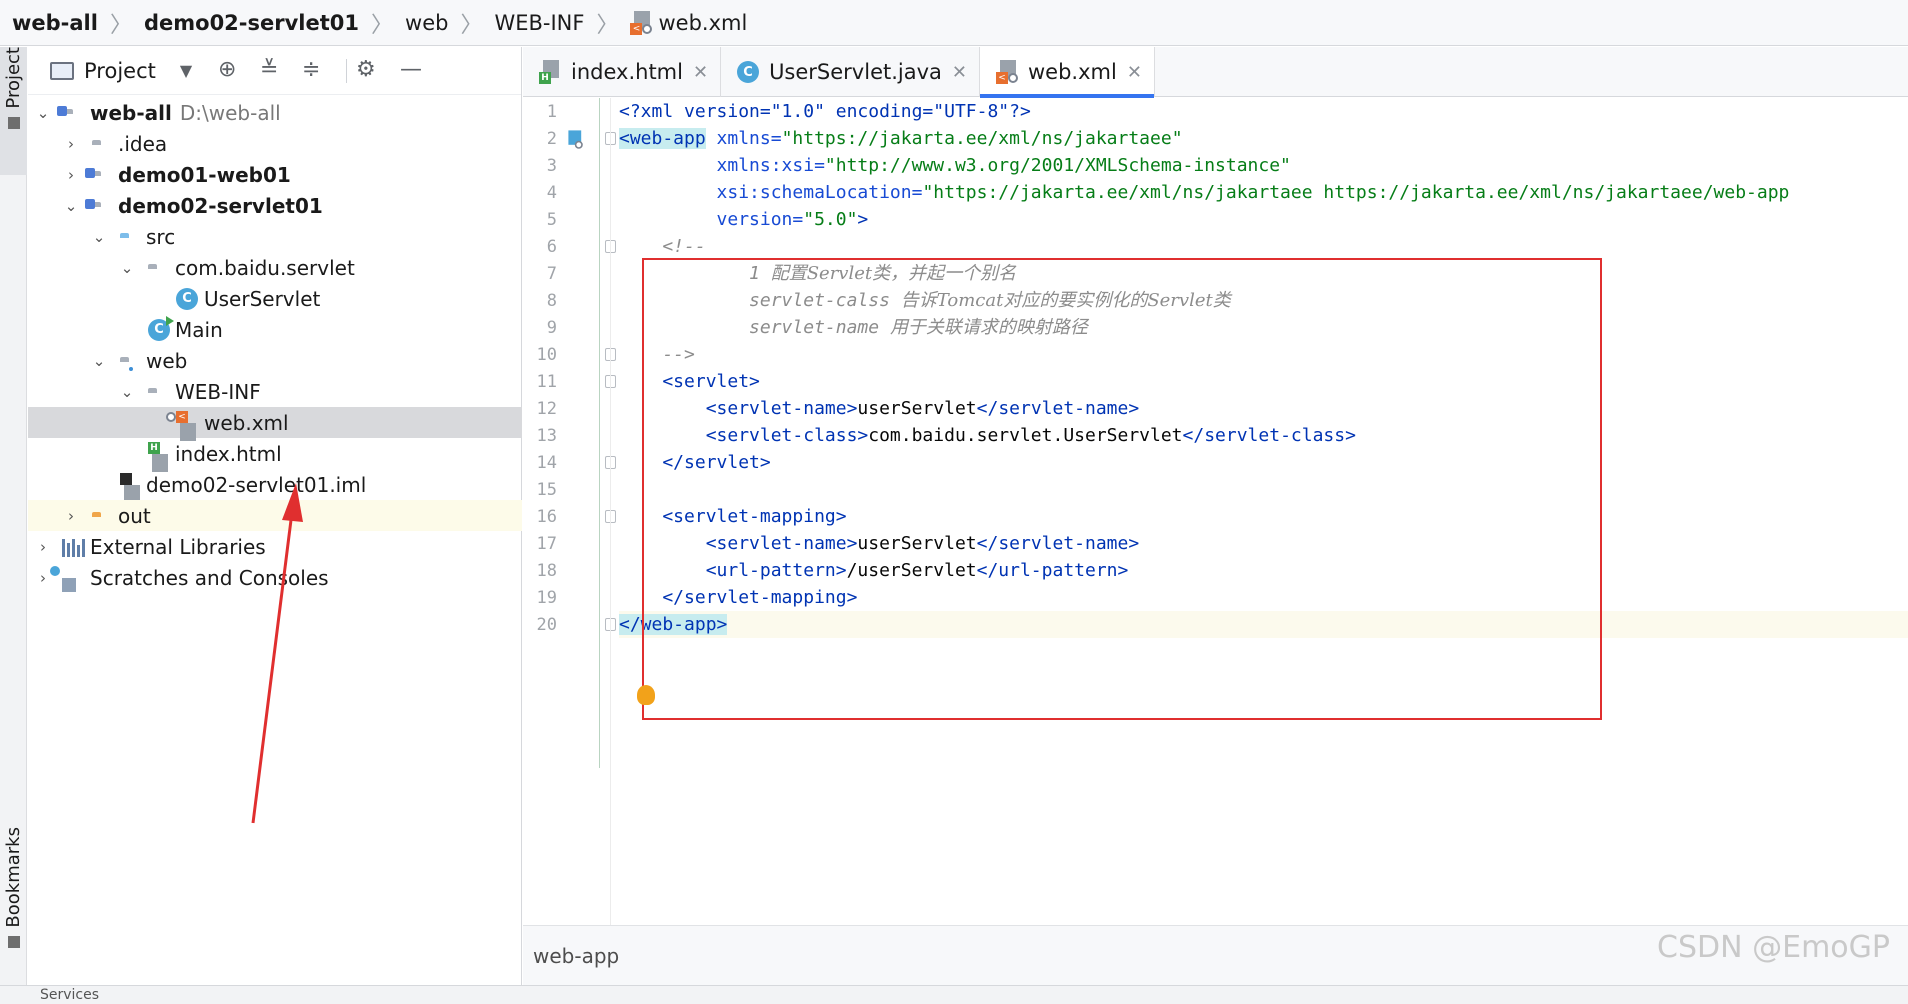  Describe the element at coordinates (551, 139) in the screenshot. I see `line-number: 2` at that location.